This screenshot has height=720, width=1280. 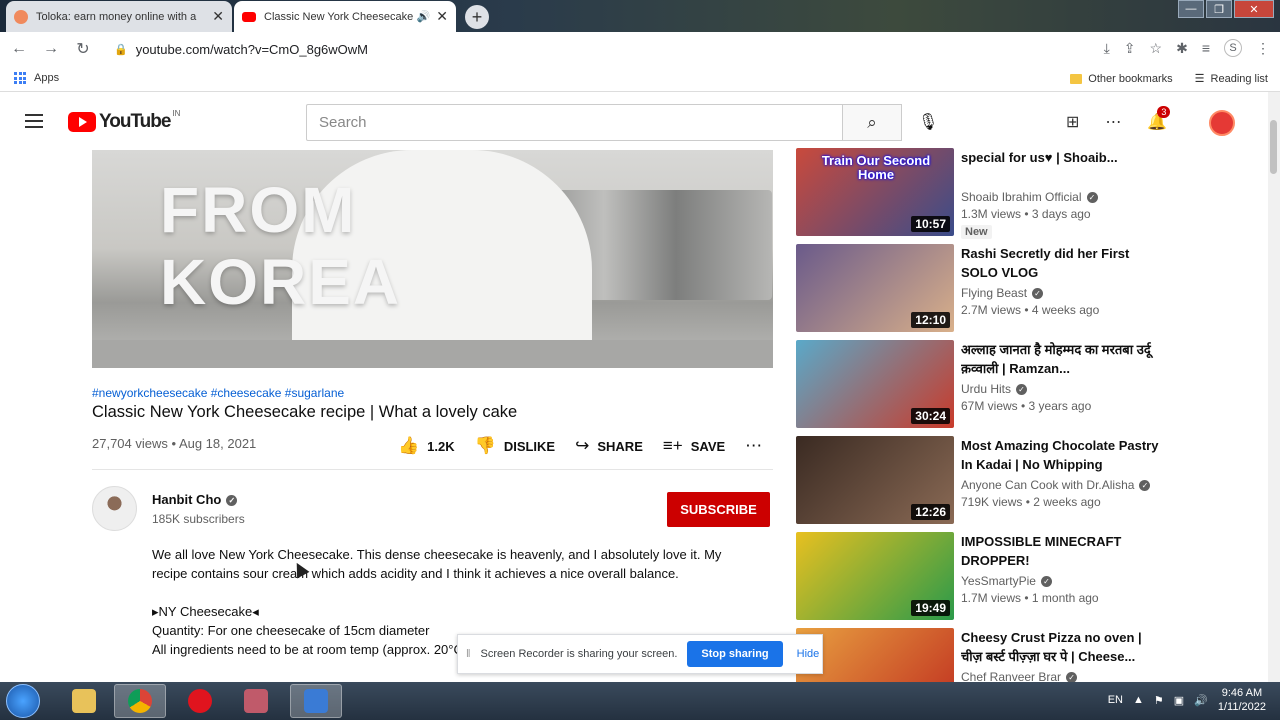 What do you see at coordinates (875, 480) in the screenshot?
I see `video-thumbnail: 12:26` at bounding box center [875, 480].